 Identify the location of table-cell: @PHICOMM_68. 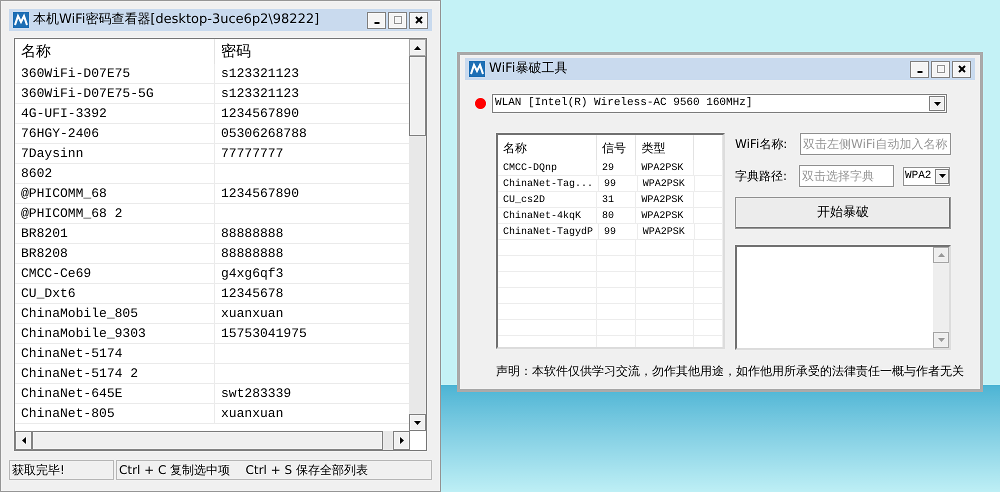
(115, 194).